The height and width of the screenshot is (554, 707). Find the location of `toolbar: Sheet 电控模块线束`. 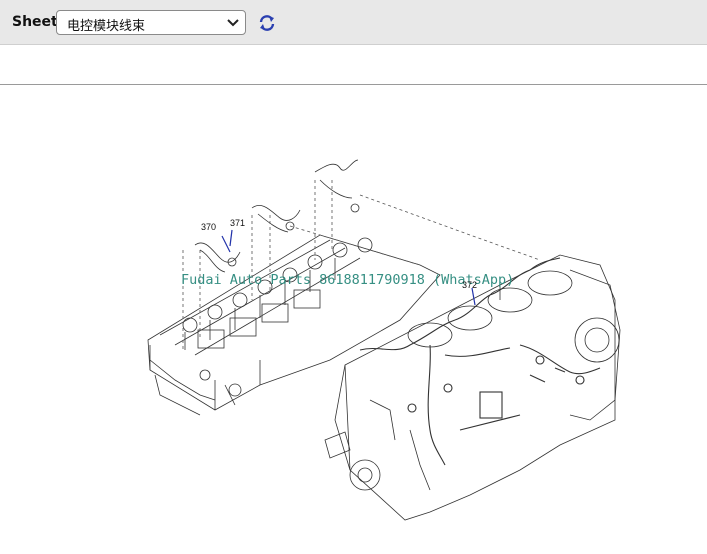

toolbar: Sheet 电控模块线束 is located at coordinates (353, 22).